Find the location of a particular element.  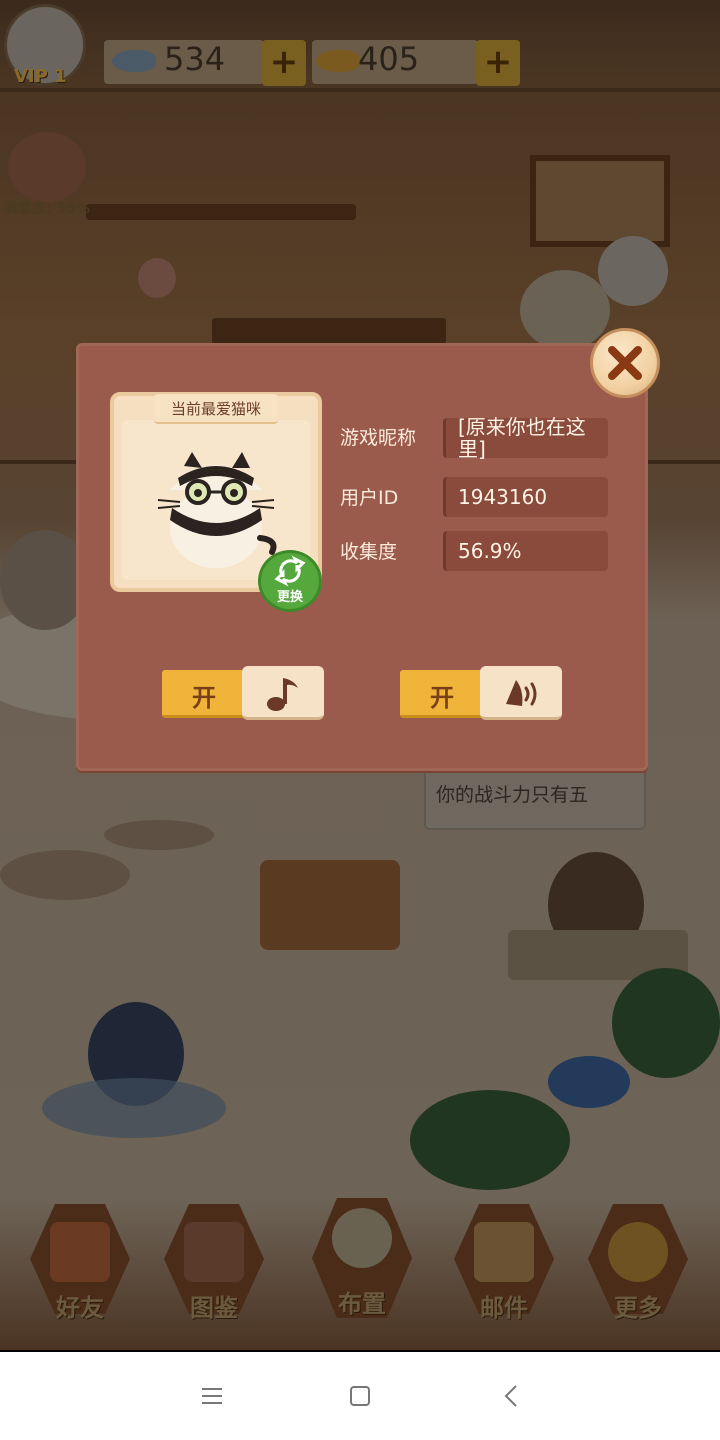

vip-level: VIP 1 is located at coordinates (40, 76).